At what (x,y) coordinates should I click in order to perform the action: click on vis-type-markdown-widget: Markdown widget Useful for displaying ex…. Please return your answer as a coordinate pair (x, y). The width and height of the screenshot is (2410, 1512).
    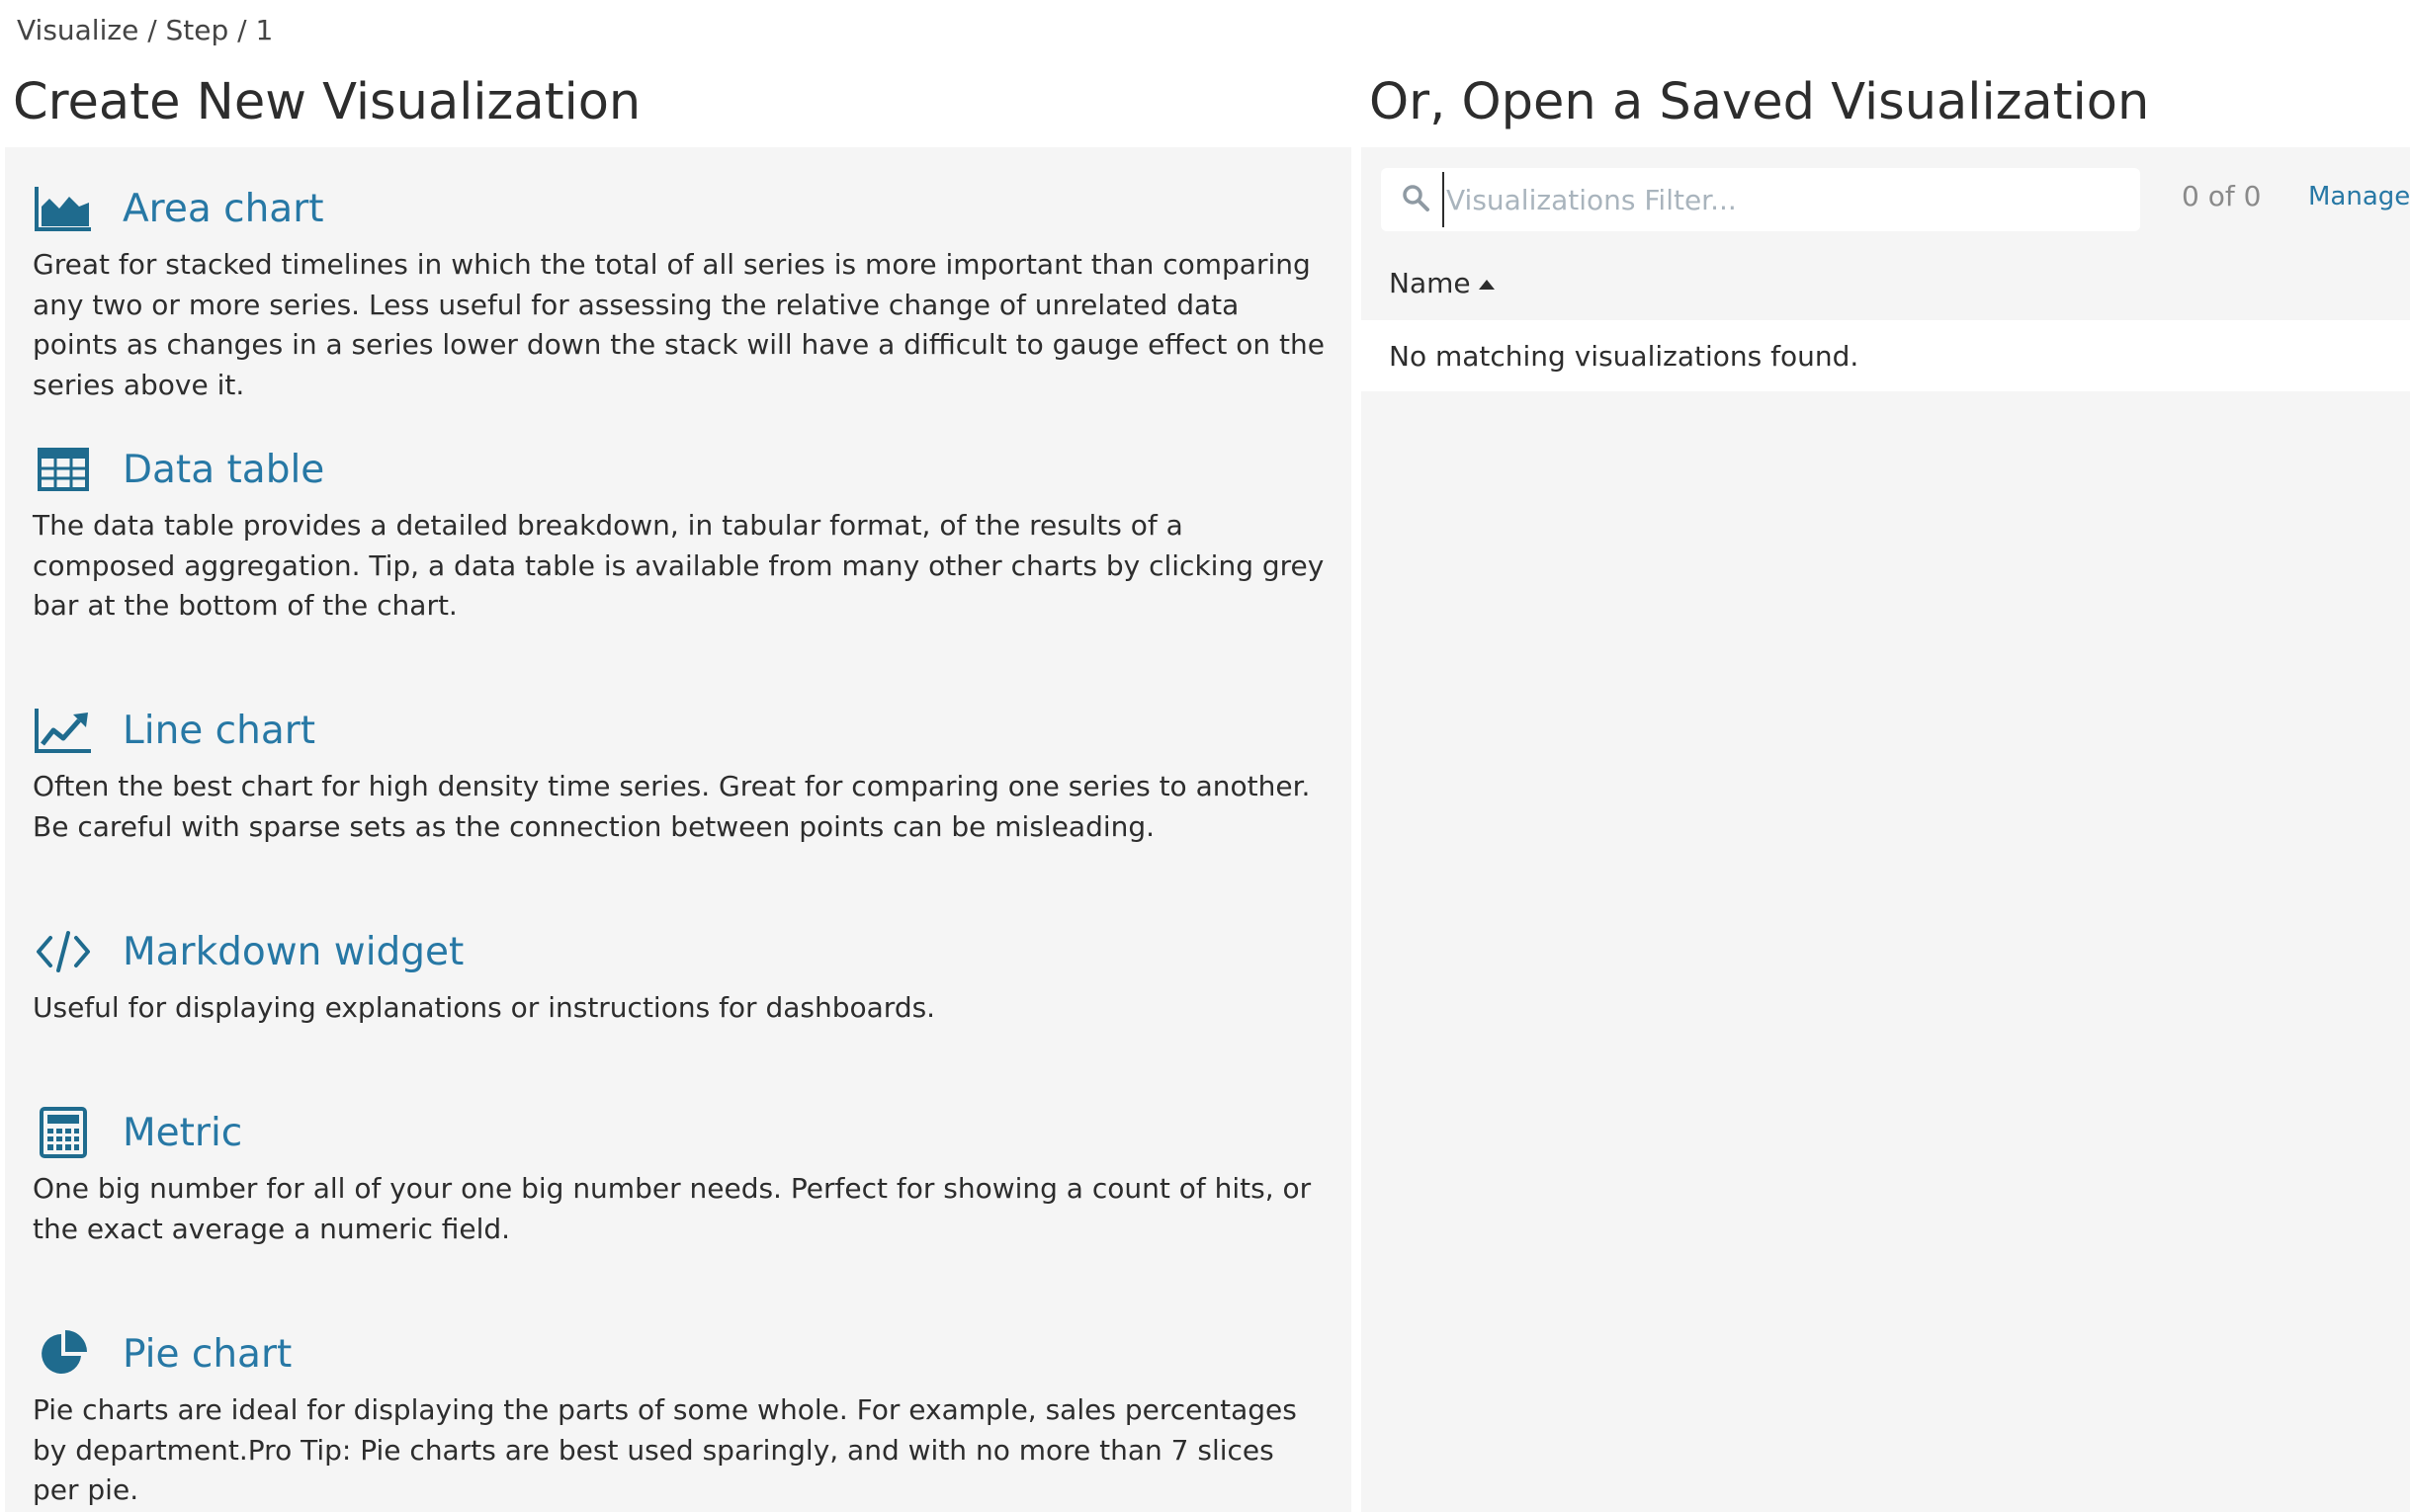
    Looking at the image, I should click on (680, 975).